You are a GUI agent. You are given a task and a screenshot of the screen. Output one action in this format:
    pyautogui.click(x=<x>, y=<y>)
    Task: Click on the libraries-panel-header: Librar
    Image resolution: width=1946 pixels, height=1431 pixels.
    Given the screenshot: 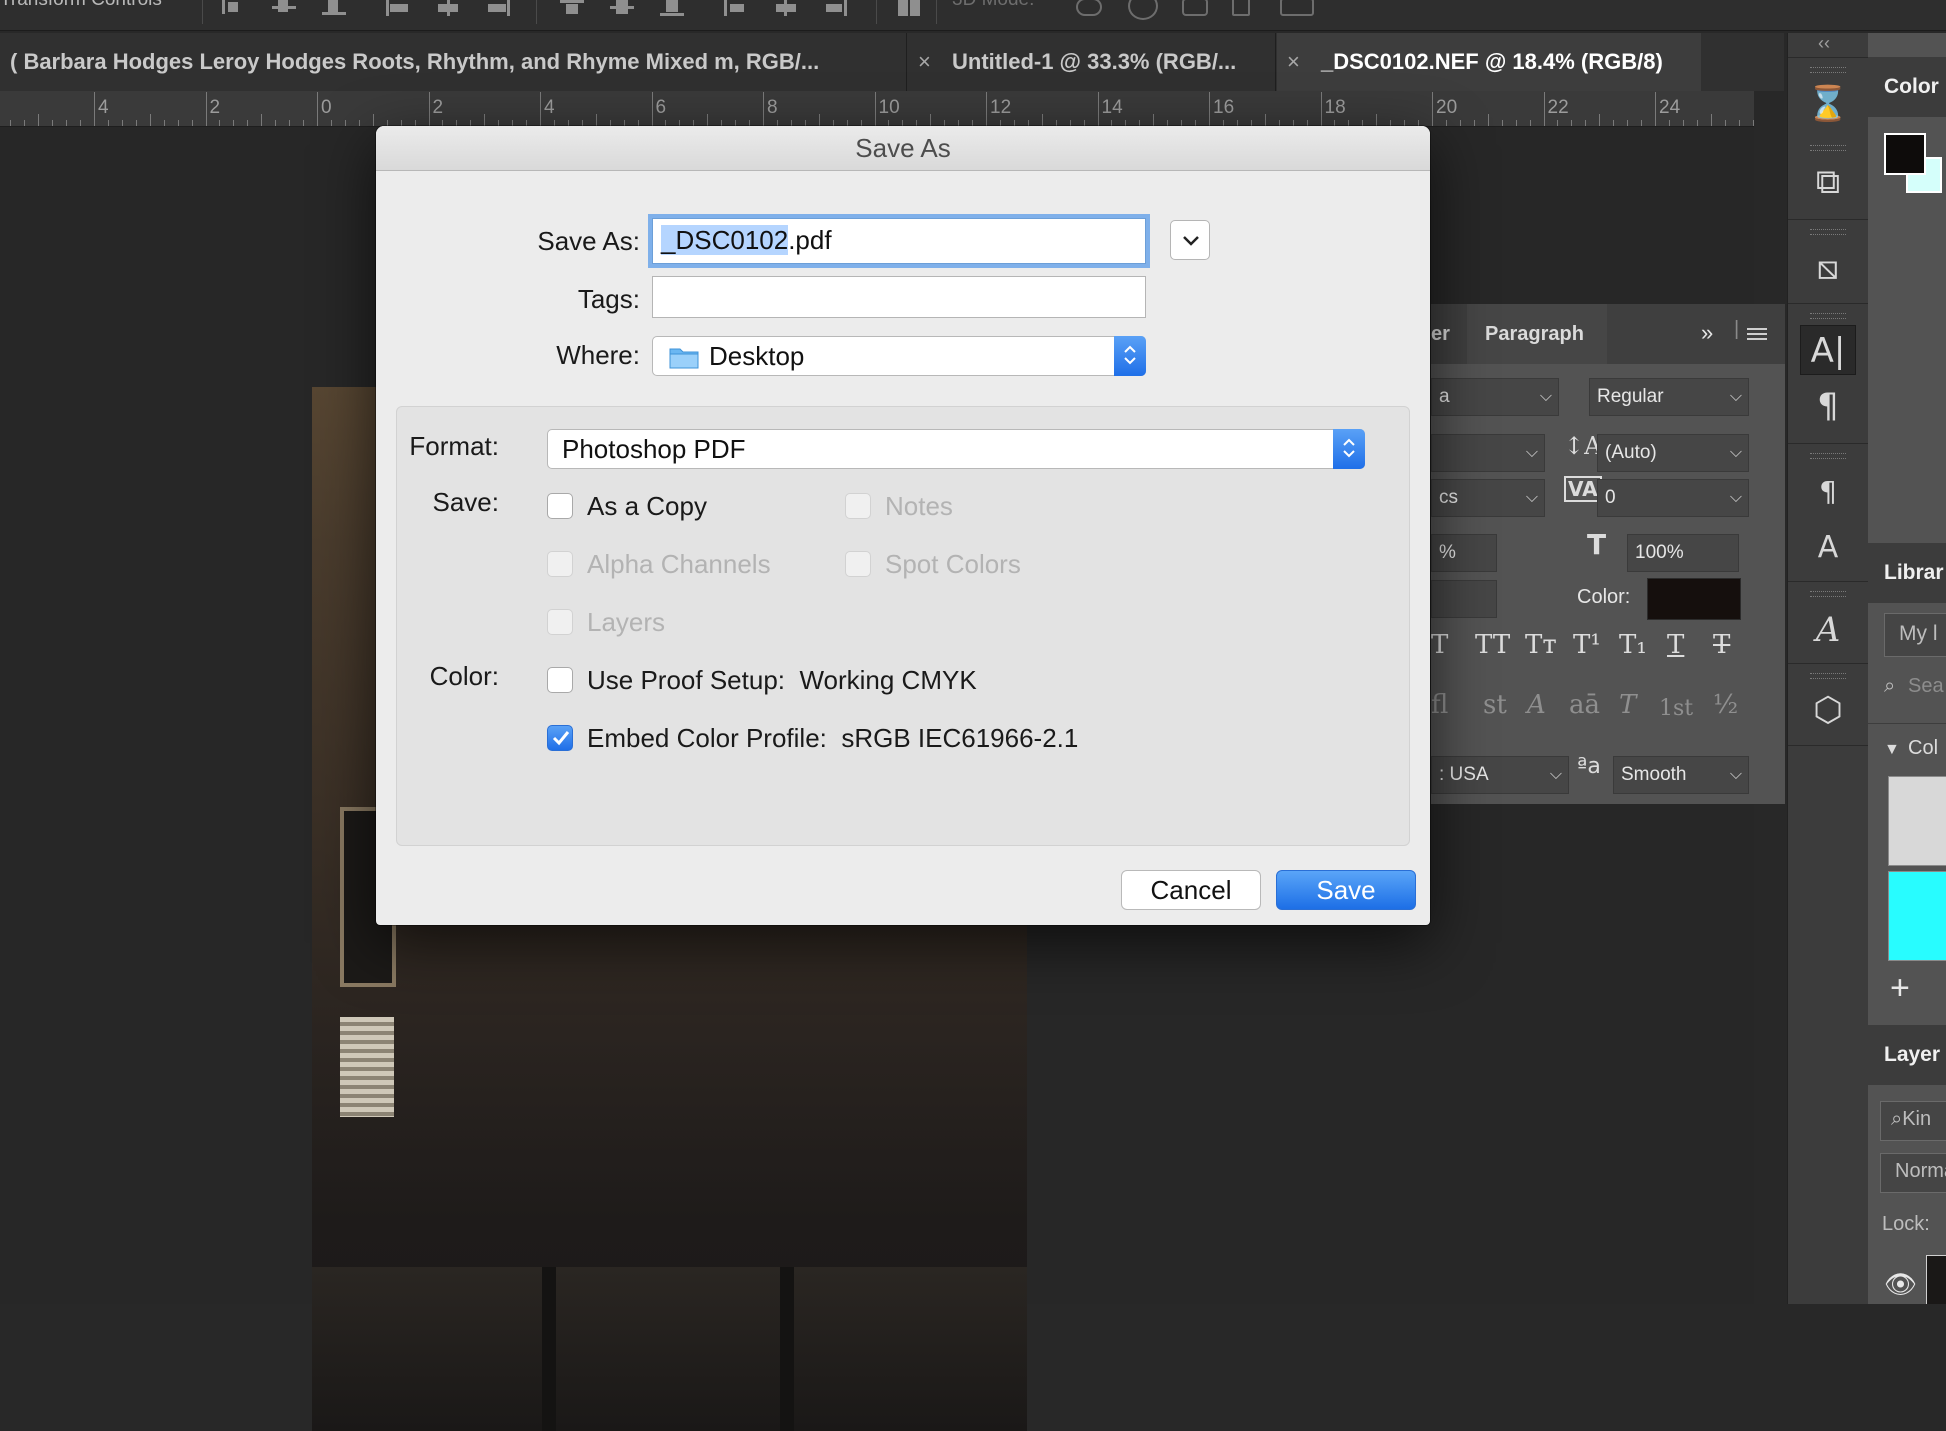 What is the action you would take?
    pyautogui.click(x=1907, y=573)
    